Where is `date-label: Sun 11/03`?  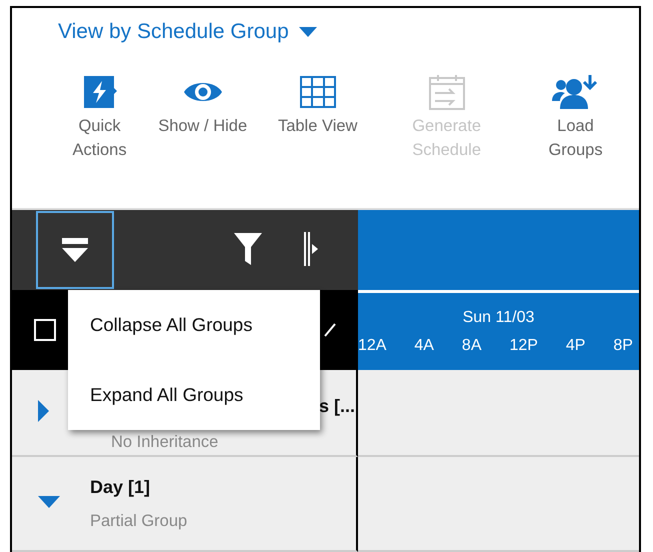
date-label: Sun 11/03 is located at coordinates (498, 317).